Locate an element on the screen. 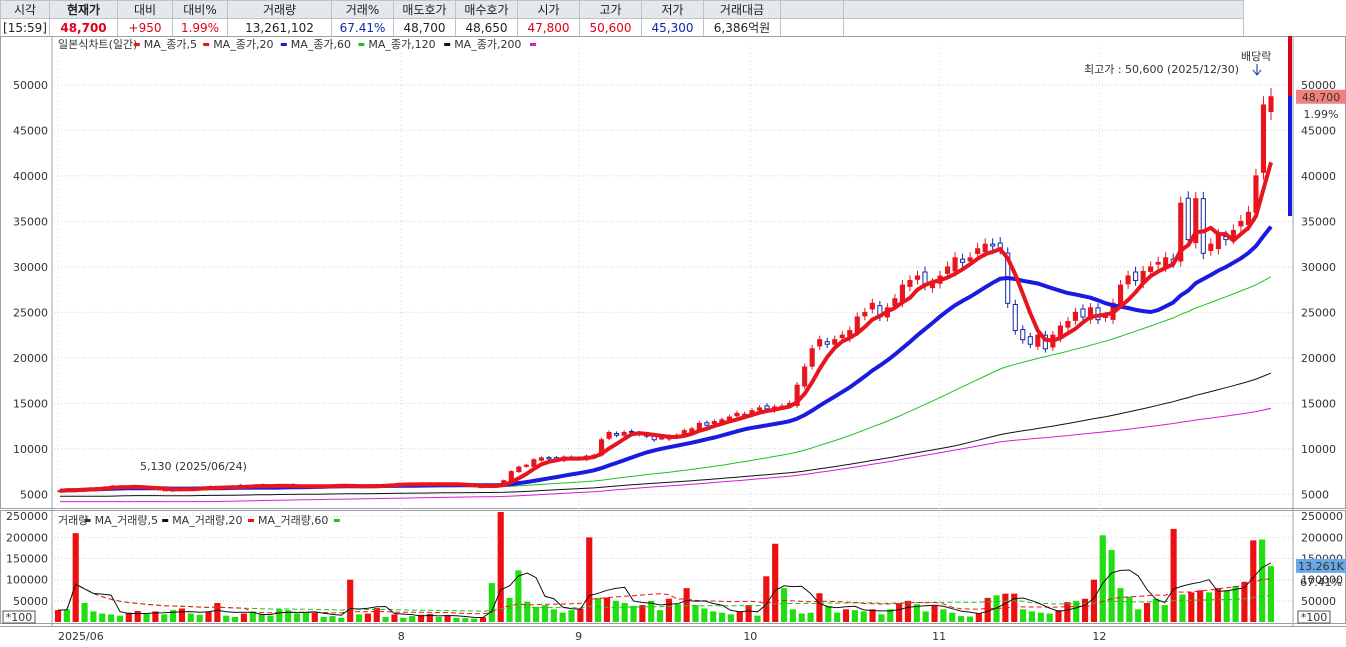 This screenshot has height=647, width=1346. price-tick-label-right: 45000 is located at coordinates (1318, 130).